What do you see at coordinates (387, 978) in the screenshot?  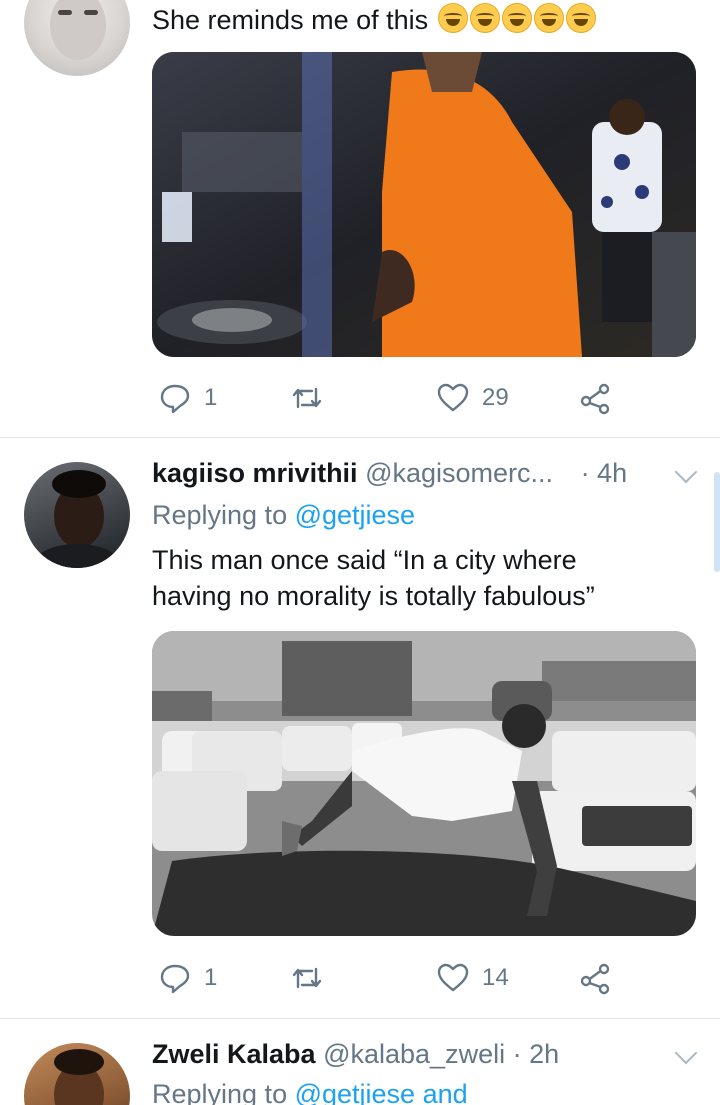 I see `tweet-actions: 1 14` at bounding box center [387, 978].